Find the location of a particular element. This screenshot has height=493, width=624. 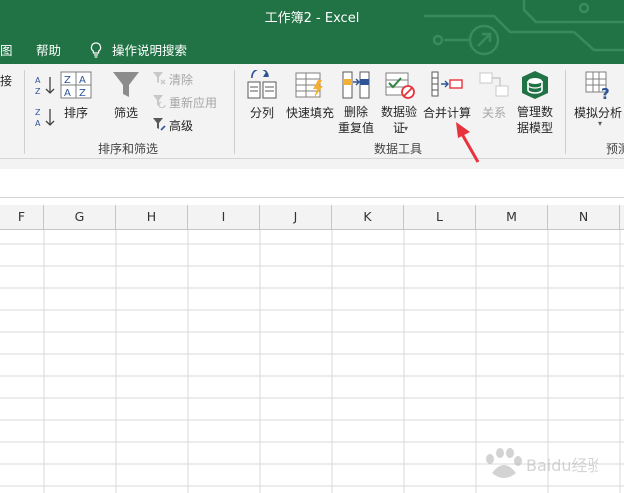

column-header: G is located at coordinates (80, 217).